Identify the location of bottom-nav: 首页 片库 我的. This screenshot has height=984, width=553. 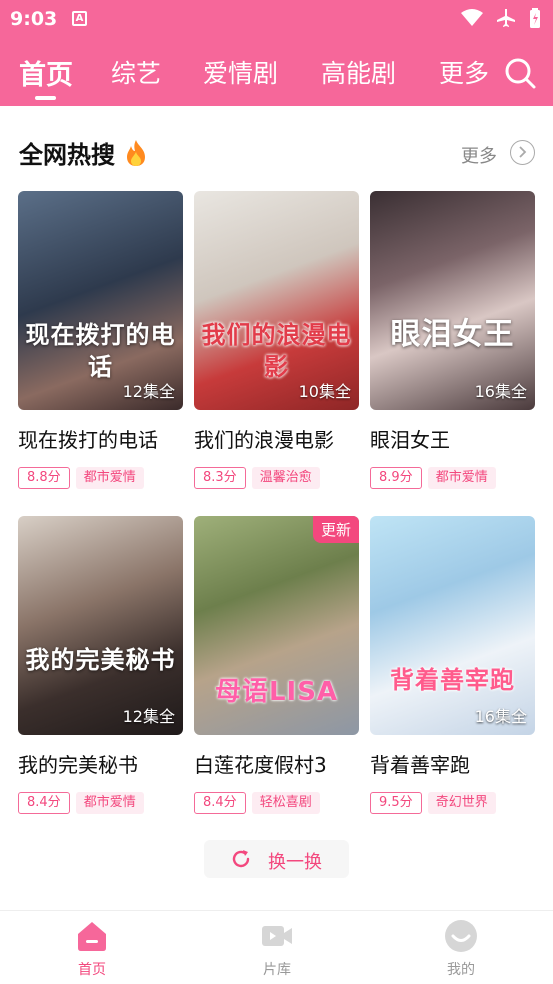
(276, 947).